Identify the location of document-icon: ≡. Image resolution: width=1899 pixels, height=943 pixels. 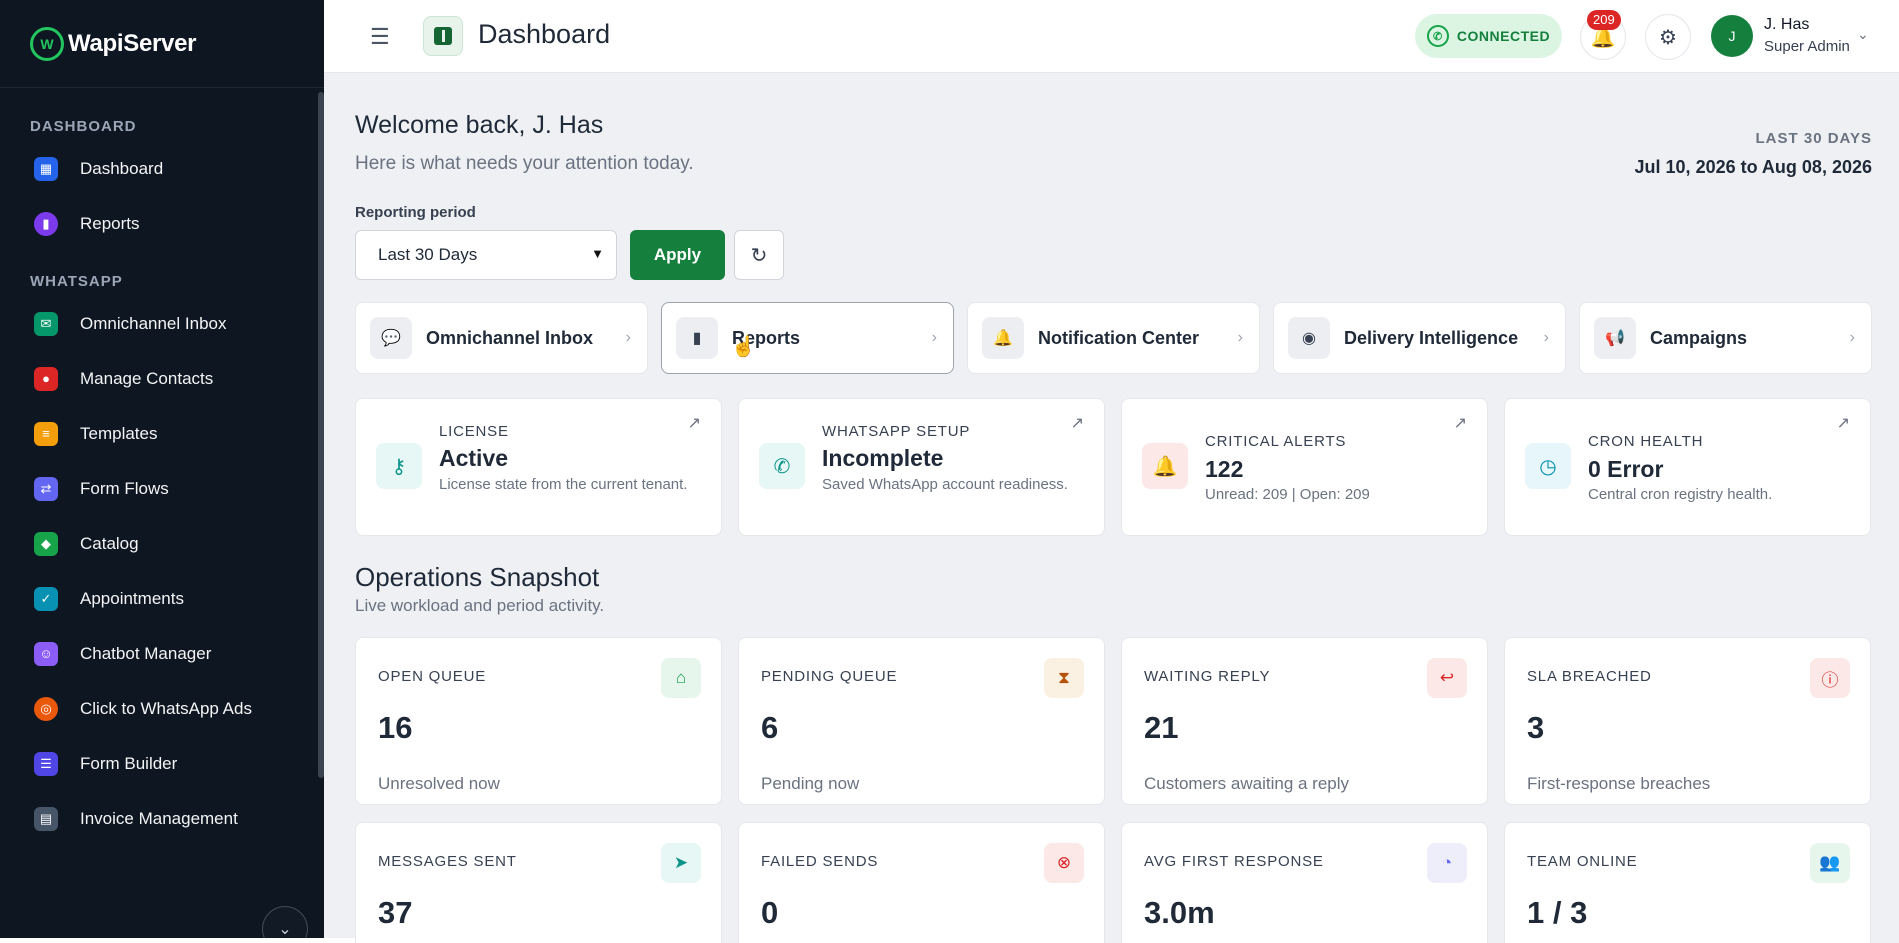
(46, 433).